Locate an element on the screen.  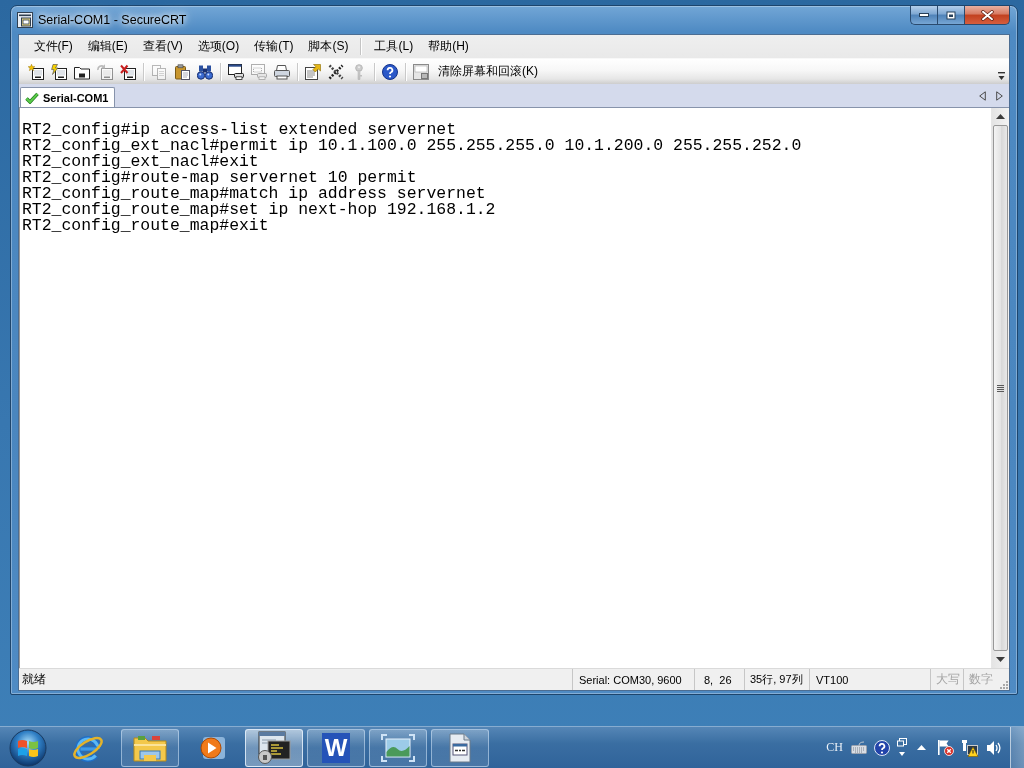
window-eraser-icon is located at coordinates (421, 71).